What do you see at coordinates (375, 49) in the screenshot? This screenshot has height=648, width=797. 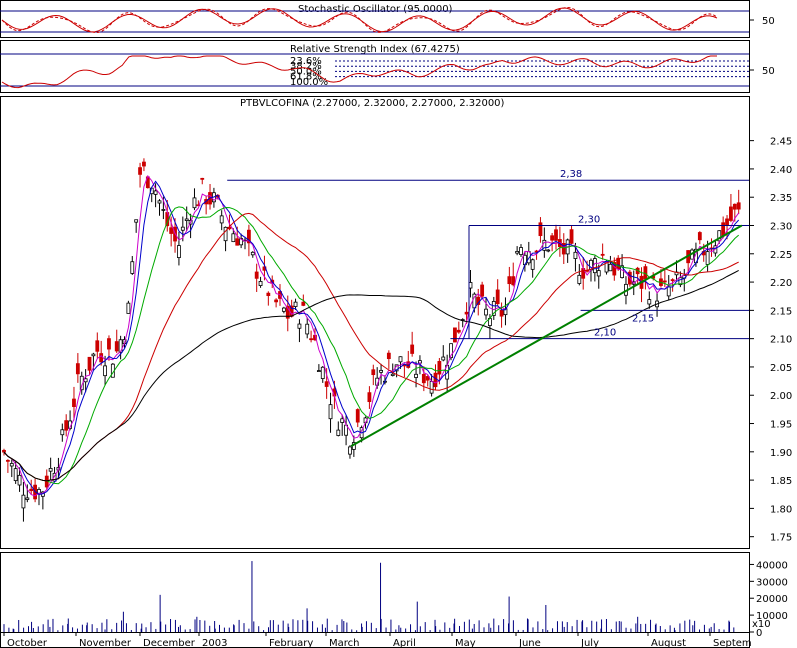 I see `rsi-title: Relative Strength Index (67.4275)` at bounding box center [375, 49].